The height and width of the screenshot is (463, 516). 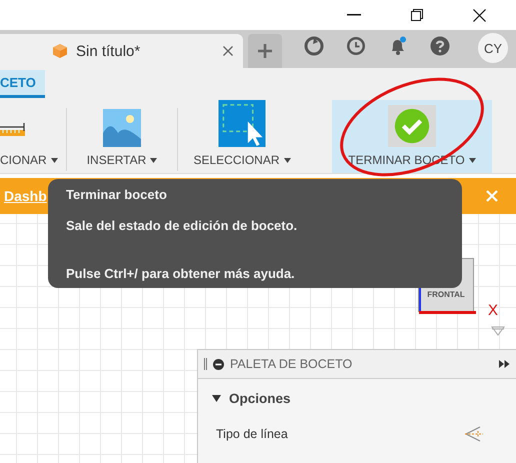 I want to click on palette-title: PALETA DE BOCETO, so click(x=291, y=364).